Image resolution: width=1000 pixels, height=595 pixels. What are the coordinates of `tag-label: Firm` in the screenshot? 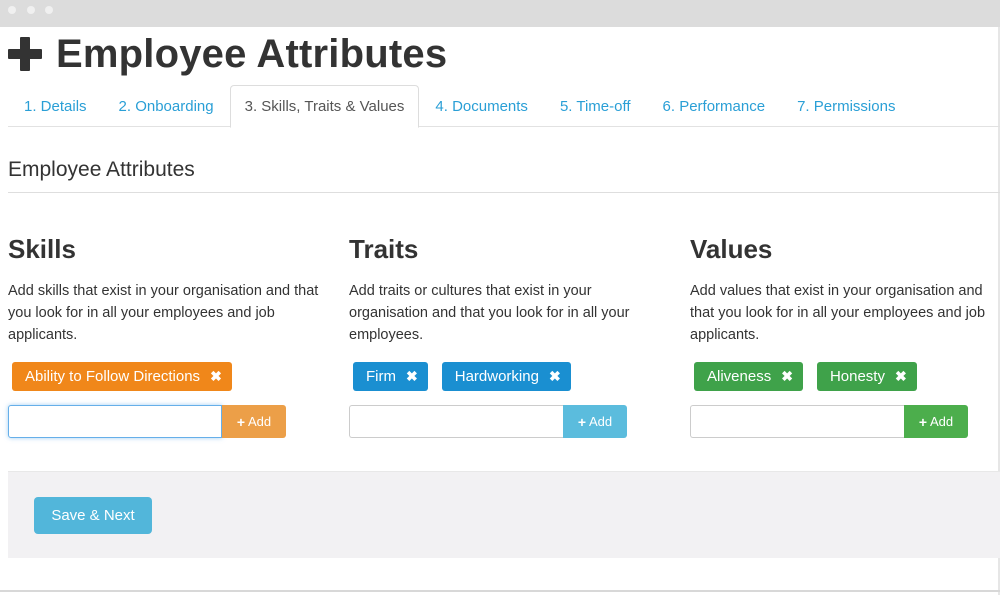 It's located at (381, 376).